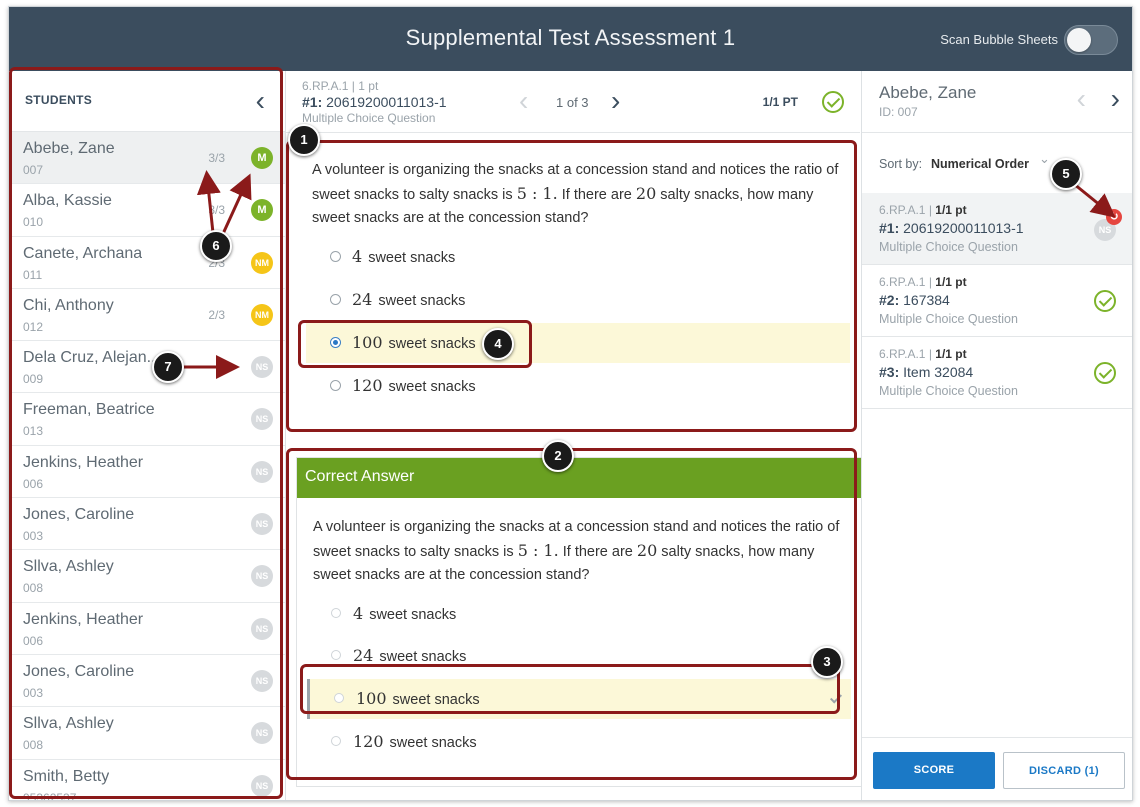 The width and height of the screenshot is (1140, 807). I want to click on prev-question-icon: ‹, so click(523, 101).